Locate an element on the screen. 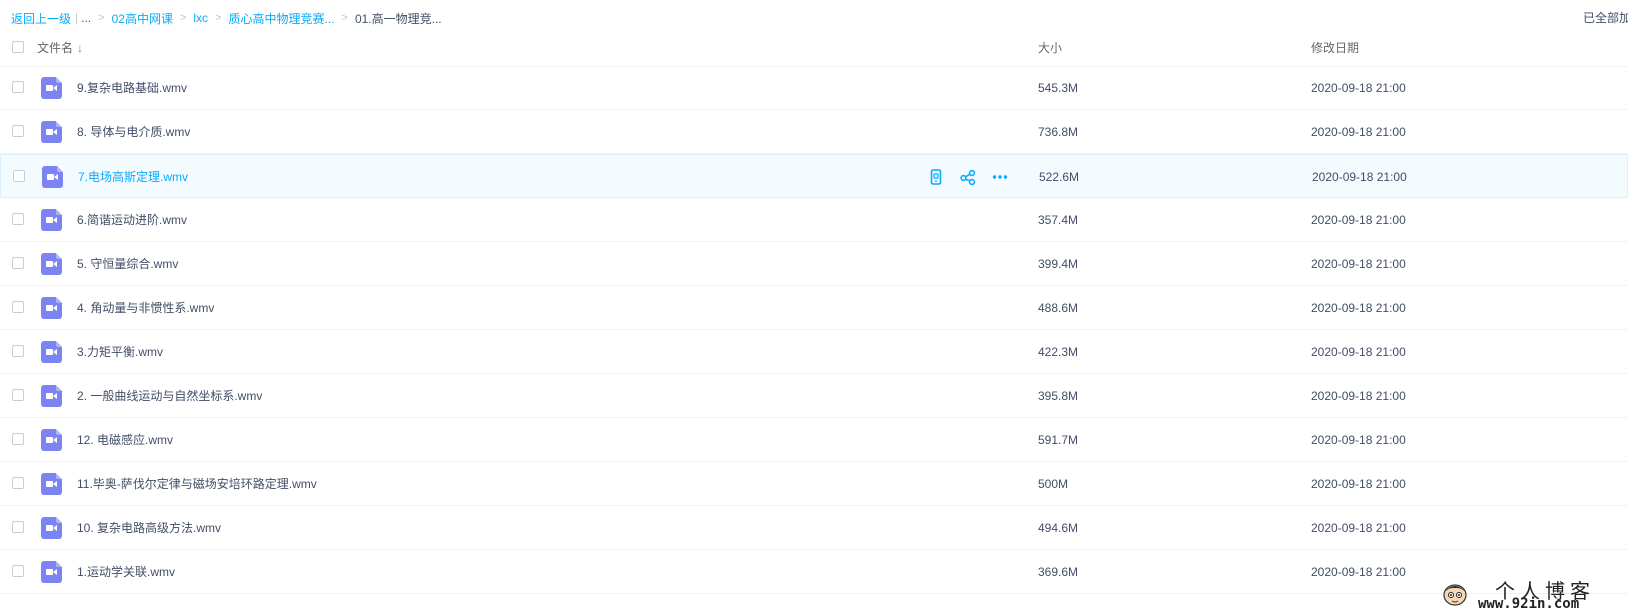 This screenshot has width=1628, height=616. breadcrumb-item: 02高中网课 is located at coordinates (142, 18).